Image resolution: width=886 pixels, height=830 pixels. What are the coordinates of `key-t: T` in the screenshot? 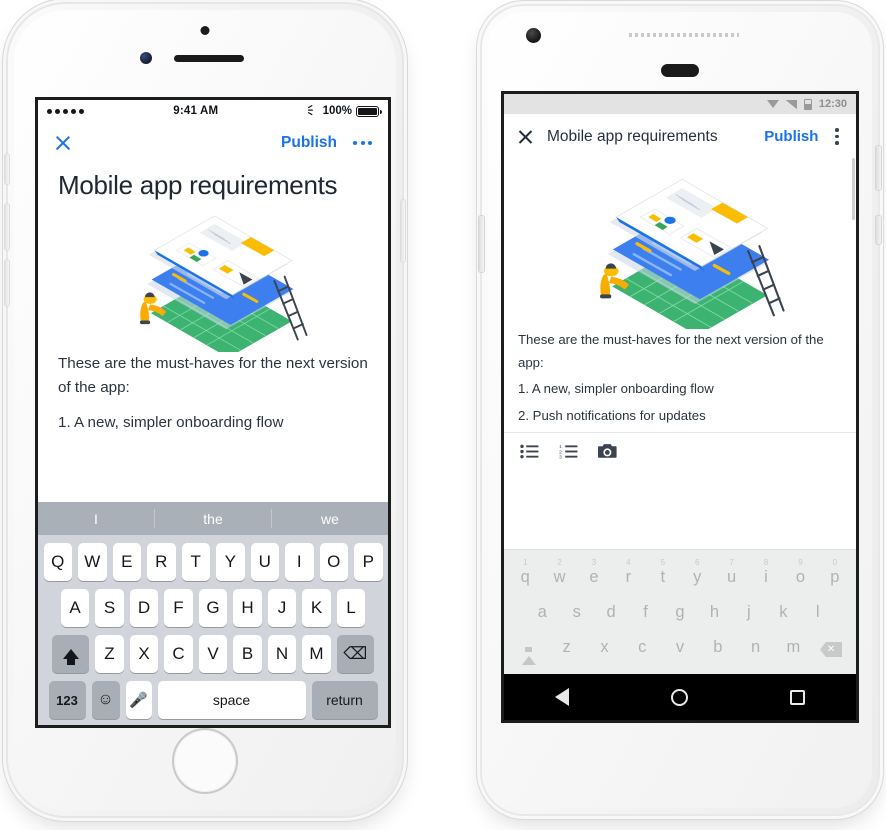 It's located at (195, 562).